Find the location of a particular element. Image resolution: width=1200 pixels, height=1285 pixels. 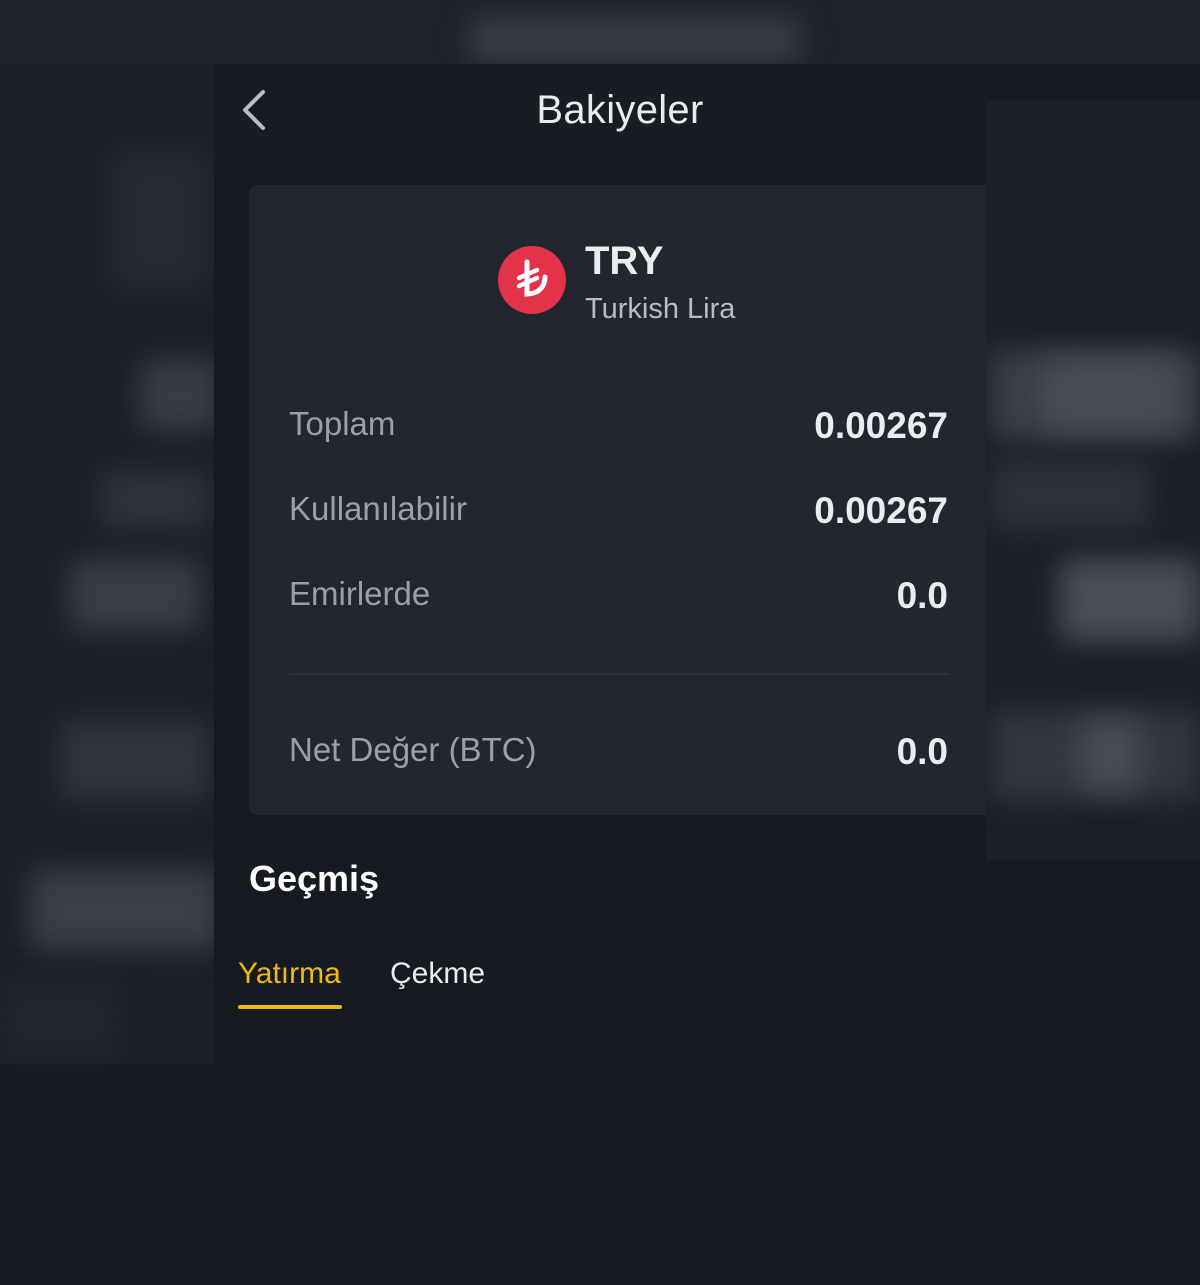

turkish-lira-icon is located at coordinates (532, 280).